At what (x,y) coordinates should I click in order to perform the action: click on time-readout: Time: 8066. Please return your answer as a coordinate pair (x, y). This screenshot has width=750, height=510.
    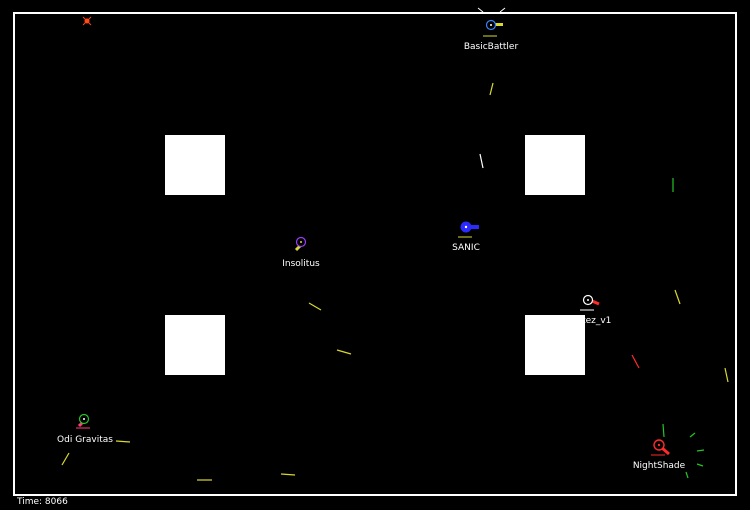
    Looking at the image, I should click on (42, 502).